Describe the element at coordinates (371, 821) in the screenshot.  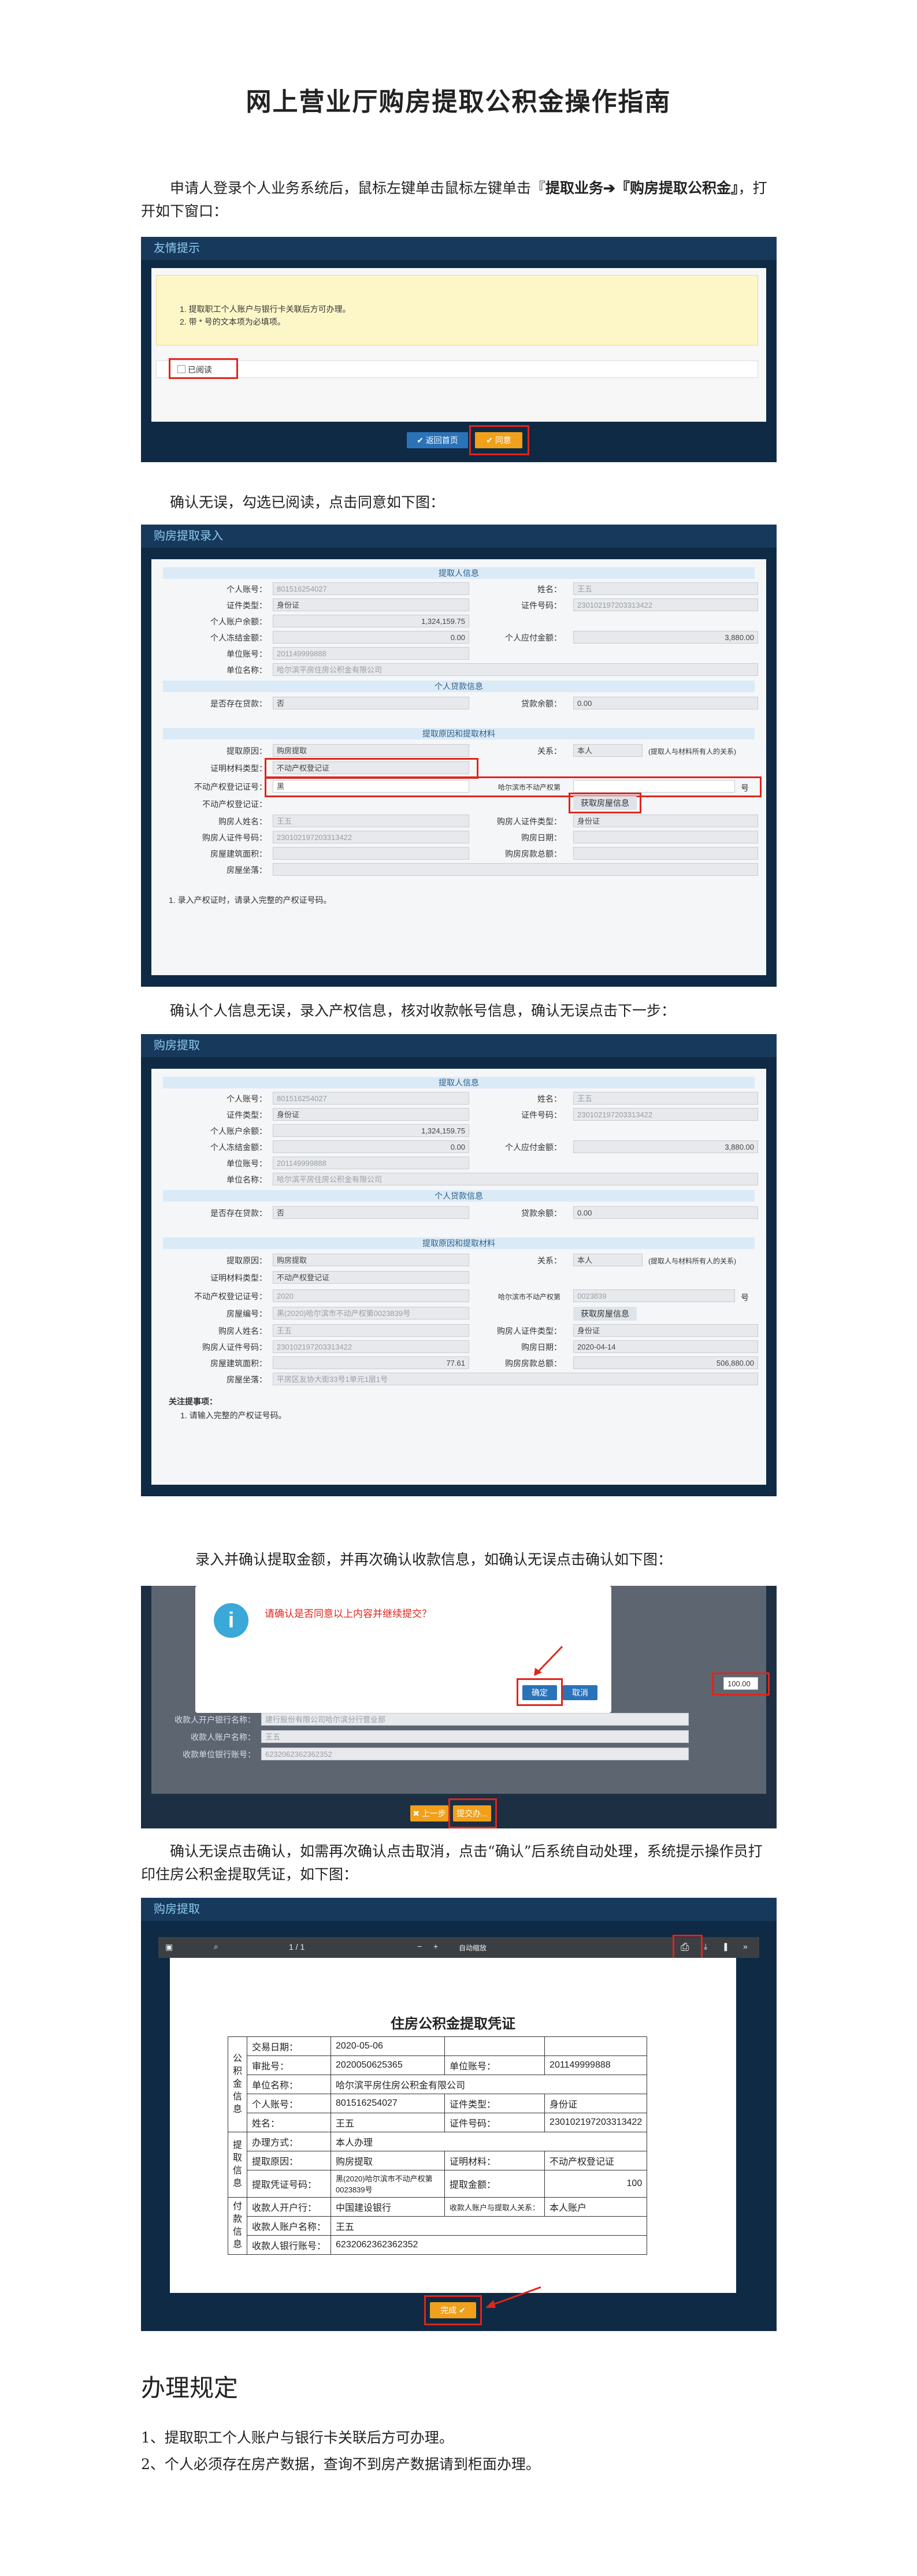
I see `buyer-field: 王五` at that location.